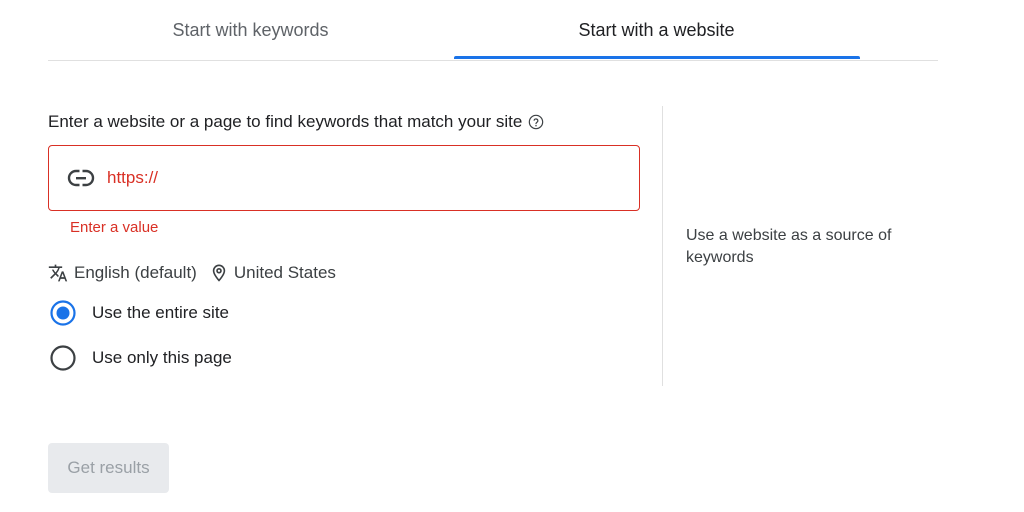 The width and height of the screenshot is (1024, 512). Describe the element at coordinates (114, 227) in the screenshot. I see `url-error-message: Enter a value` at that location.